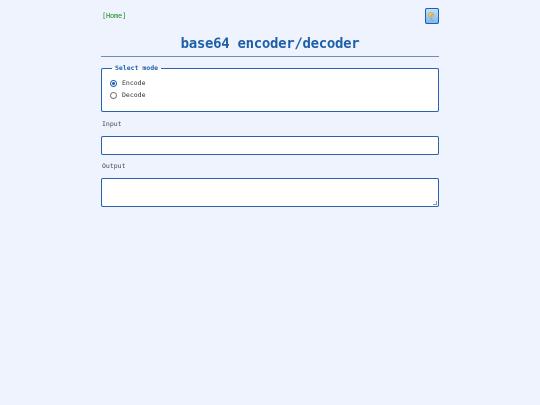 The image size is (540, 405). Describe the element at coordinates (113, 83) in the screenshot. I see `encode-radio` at that location.